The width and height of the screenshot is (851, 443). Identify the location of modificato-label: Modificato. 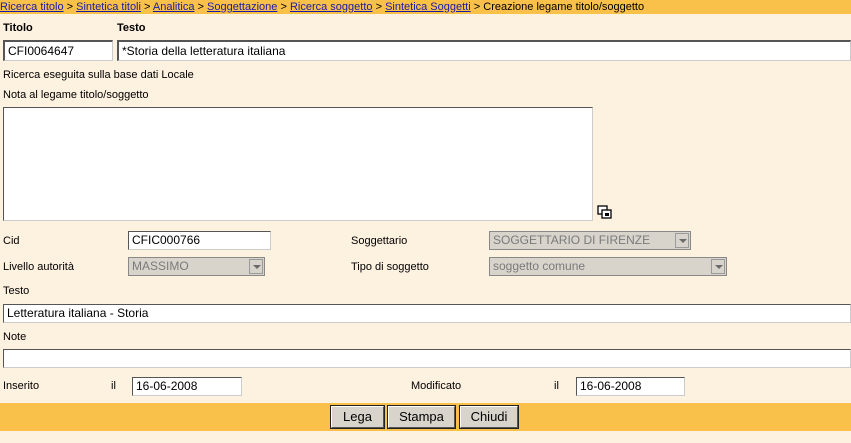
(436, 386).